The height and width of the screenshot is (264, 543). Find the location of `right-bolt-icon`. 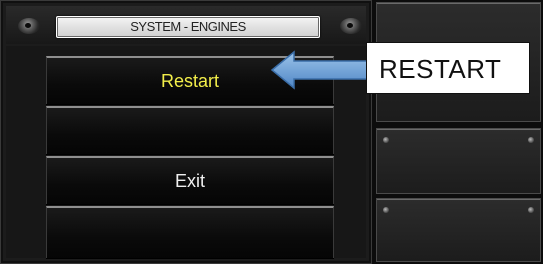

right-bolt-icon is located at coordinates (351, 26).